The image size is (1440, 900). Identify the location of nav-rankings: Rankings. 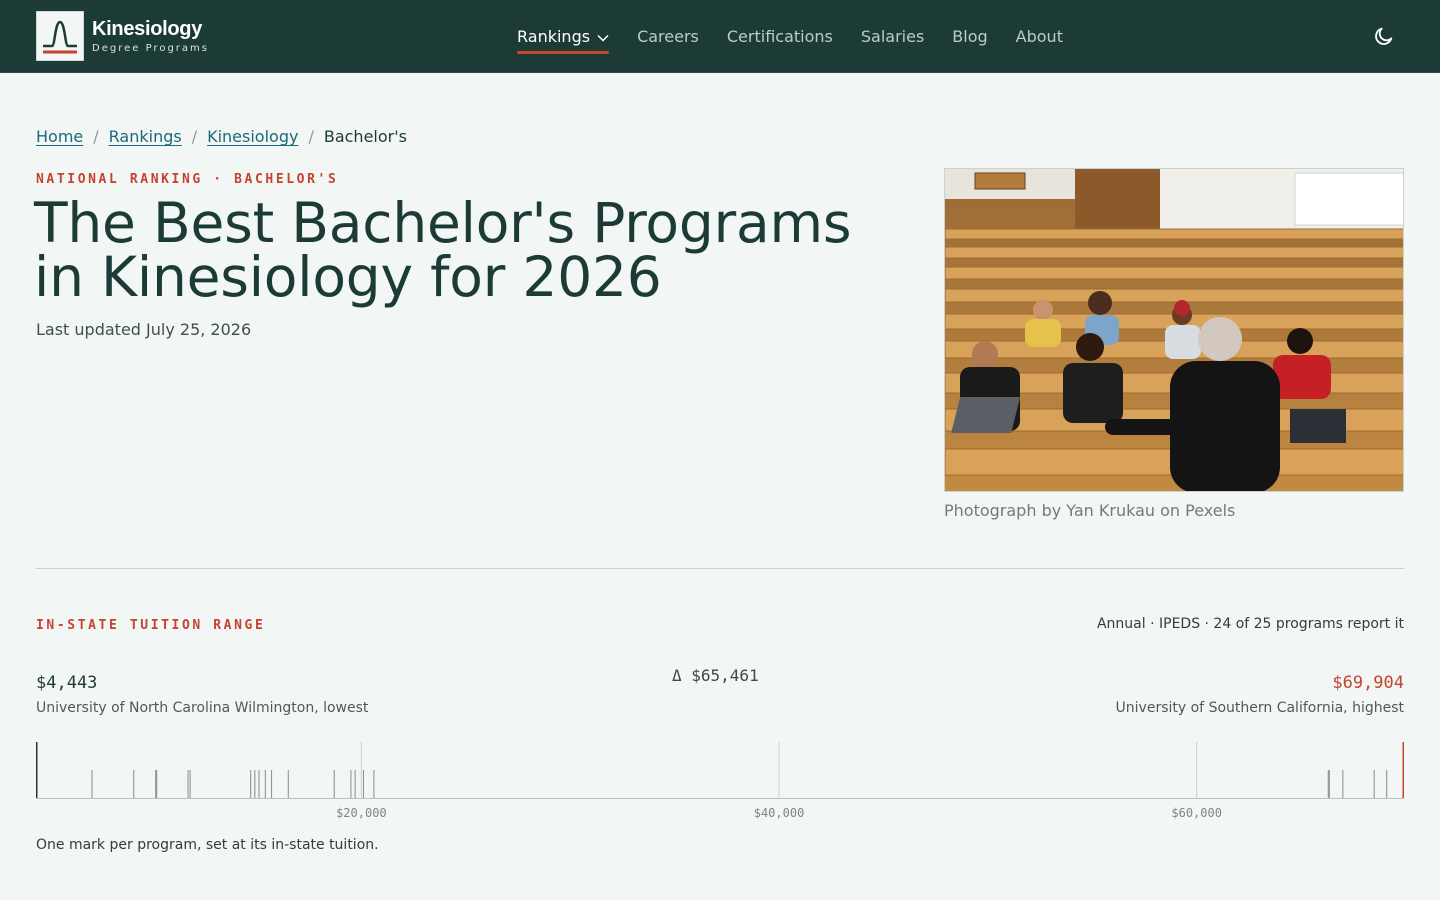
(563, 36).